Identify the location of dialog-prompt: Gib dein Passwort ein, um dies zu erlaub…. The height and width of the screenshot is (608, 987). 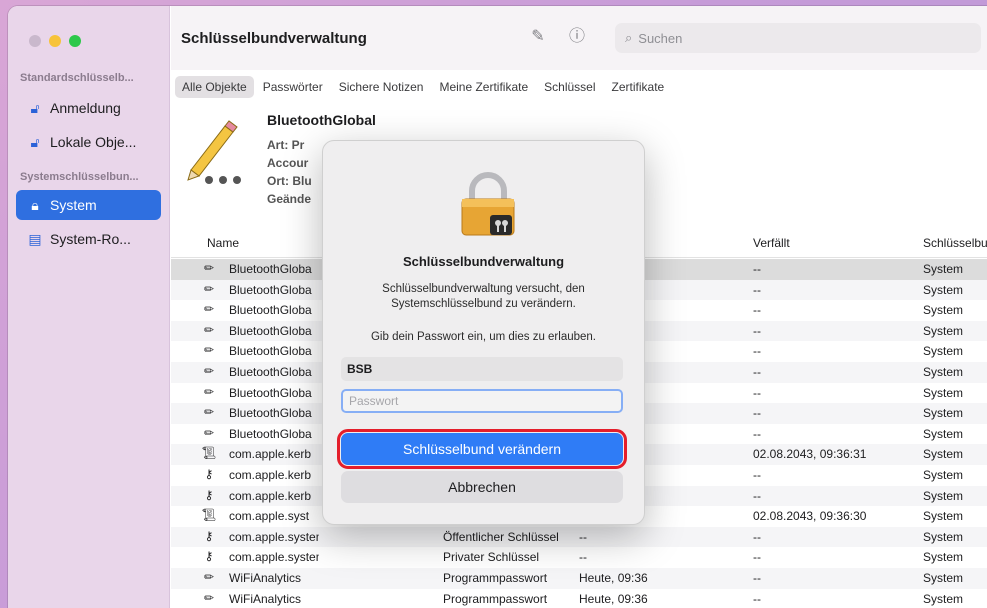
(483, 337).